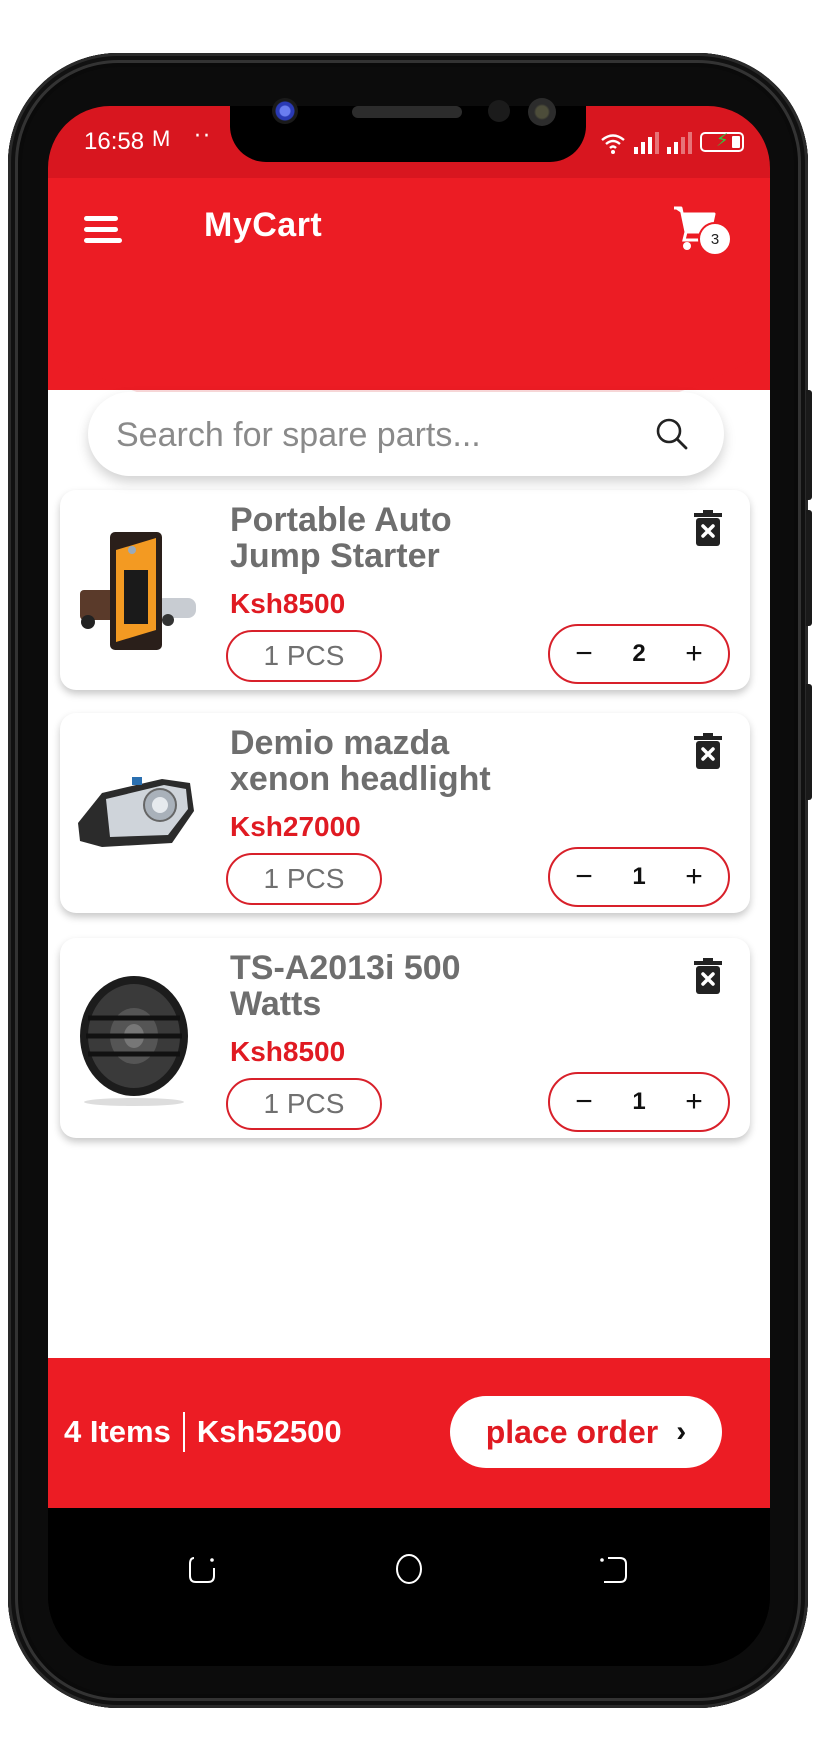 The image size is (820, 1760). Describe the element at coordinates (136, 812) in the screenshot. I see `headlight-image` at that location.